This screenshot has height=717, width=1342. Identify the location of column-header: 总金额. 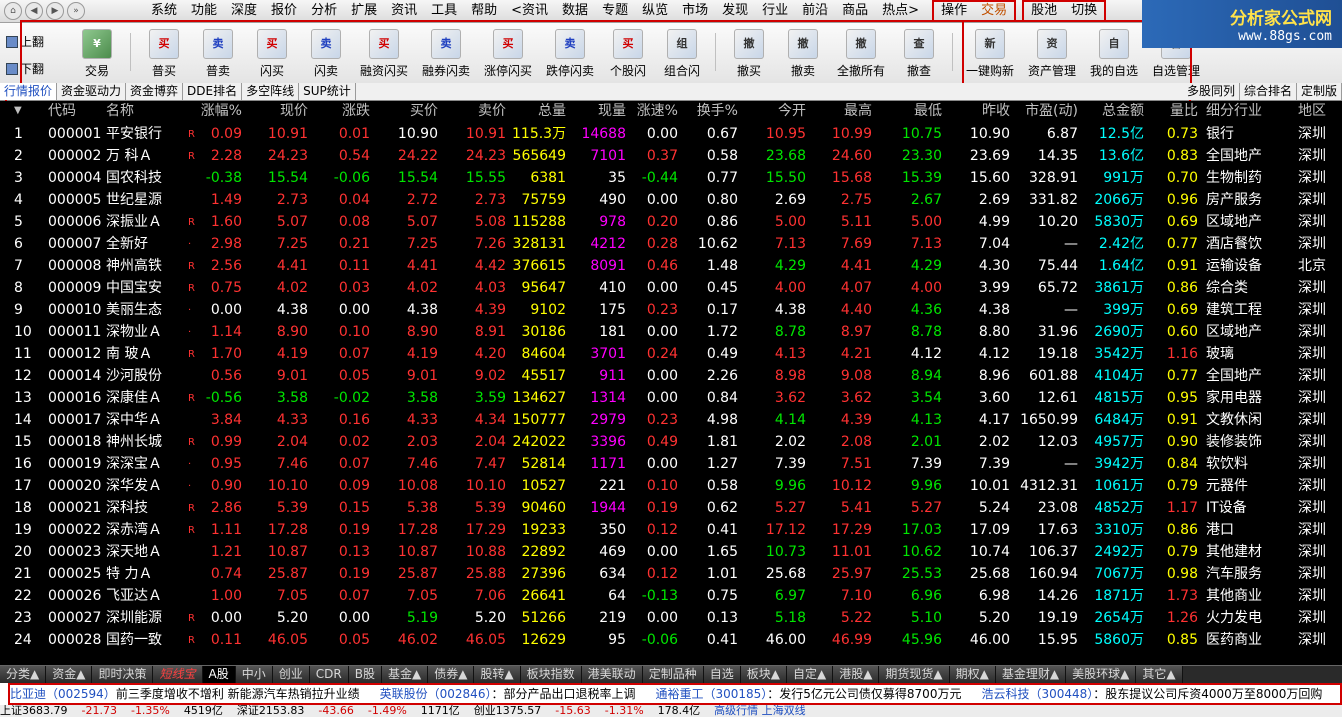
(1116, 111).